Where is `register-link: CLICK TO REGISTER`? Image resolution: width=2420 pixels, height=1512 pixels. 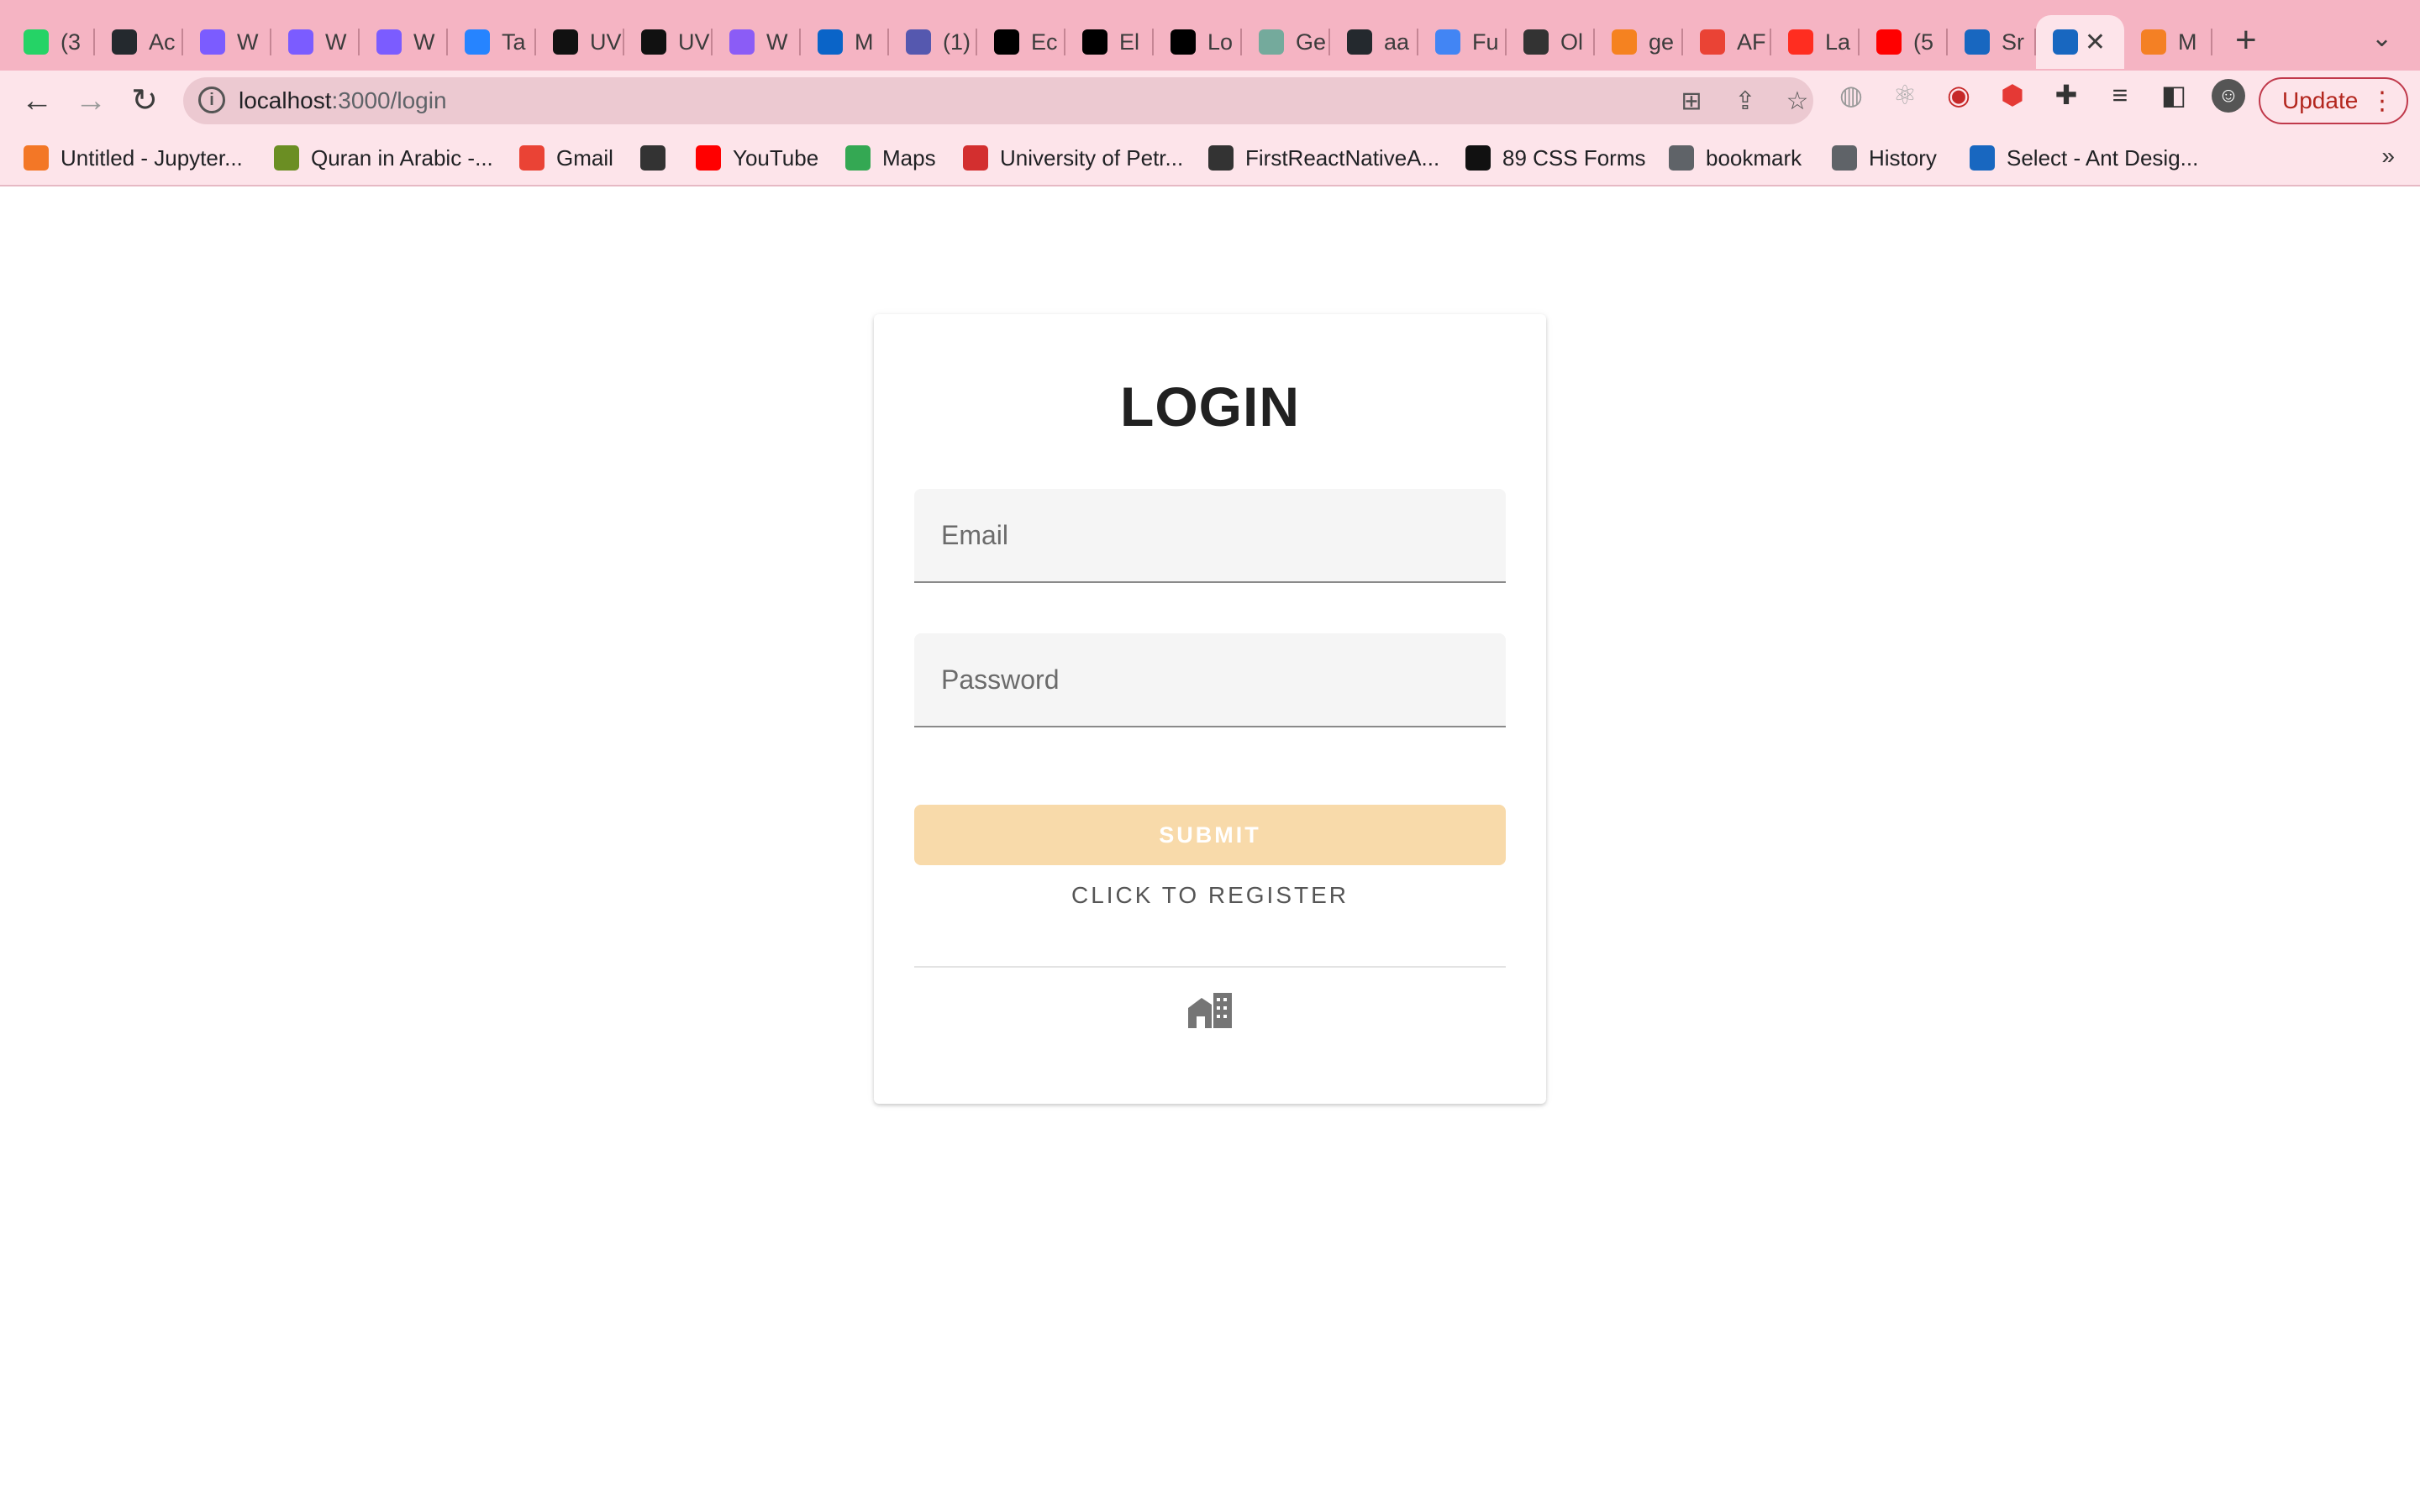 register-link: CLICK TO REGISTER is located at coordinates (1210, 895).